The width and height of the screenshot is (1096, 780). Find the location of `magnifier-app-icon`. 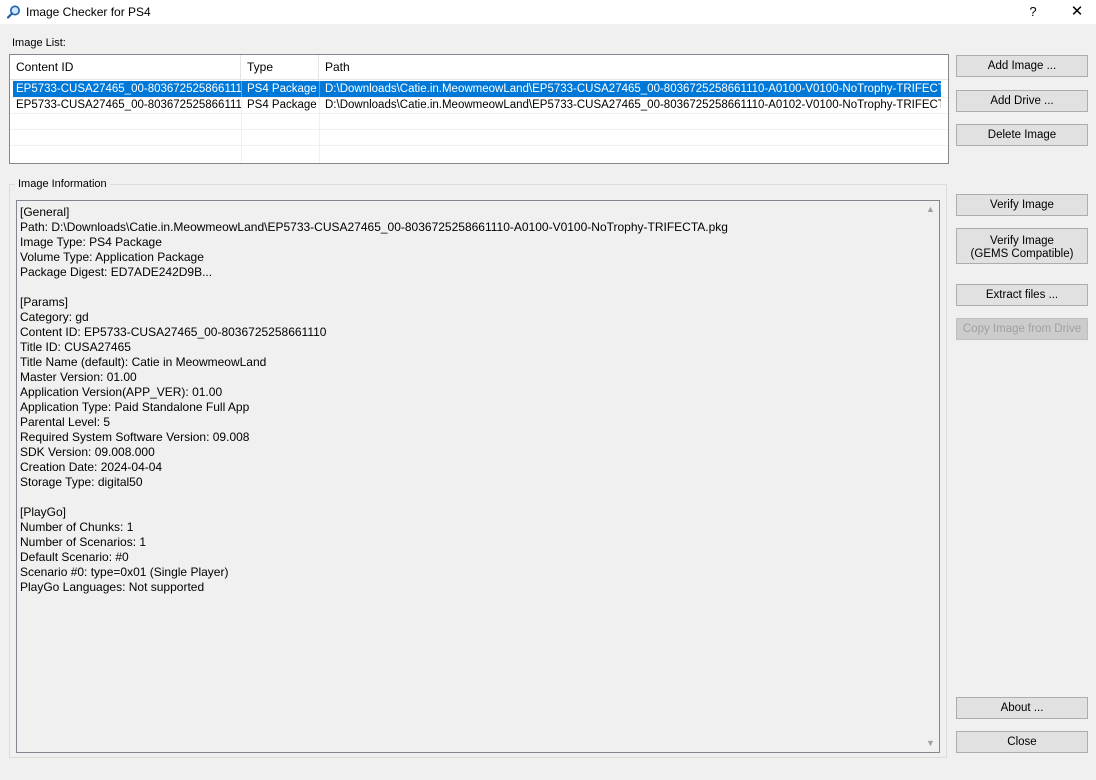

magnifier-app-icon is located at coordinates (13, 12).